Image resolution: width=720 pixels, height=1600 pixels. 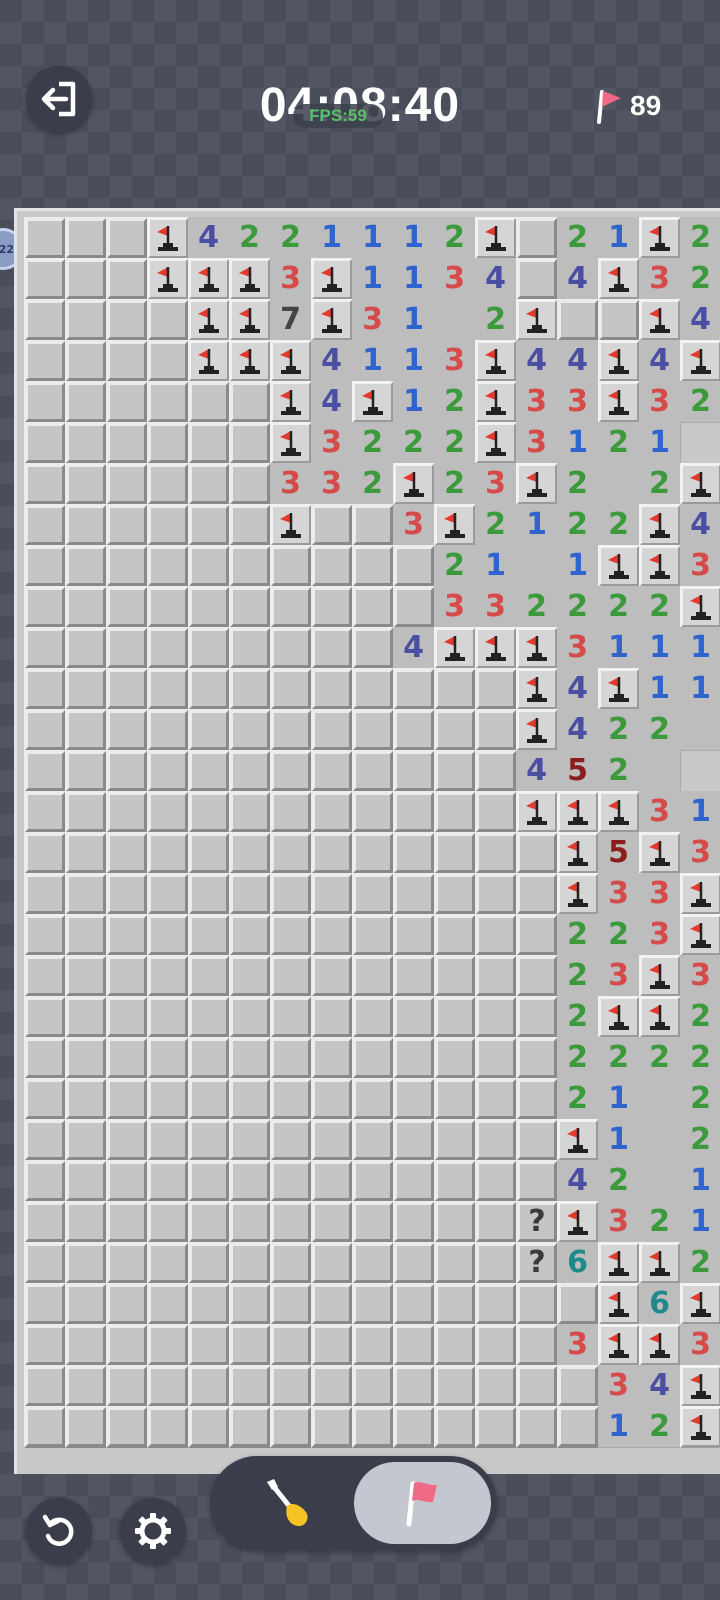 I want to click on empty-cell, so click(x=660, y=1181).